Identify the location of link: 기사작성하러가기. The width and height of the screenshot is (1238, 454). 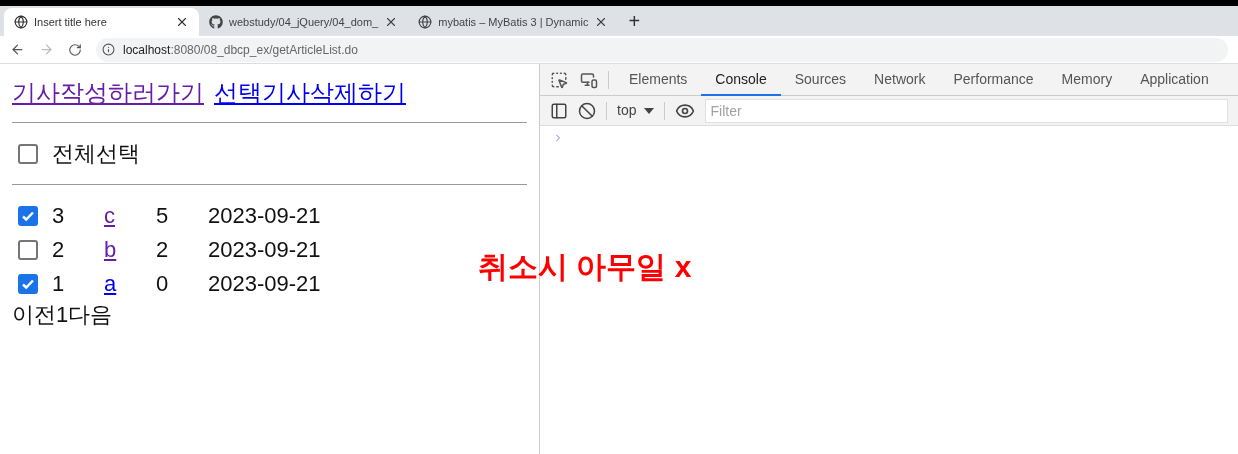
(108, 93).